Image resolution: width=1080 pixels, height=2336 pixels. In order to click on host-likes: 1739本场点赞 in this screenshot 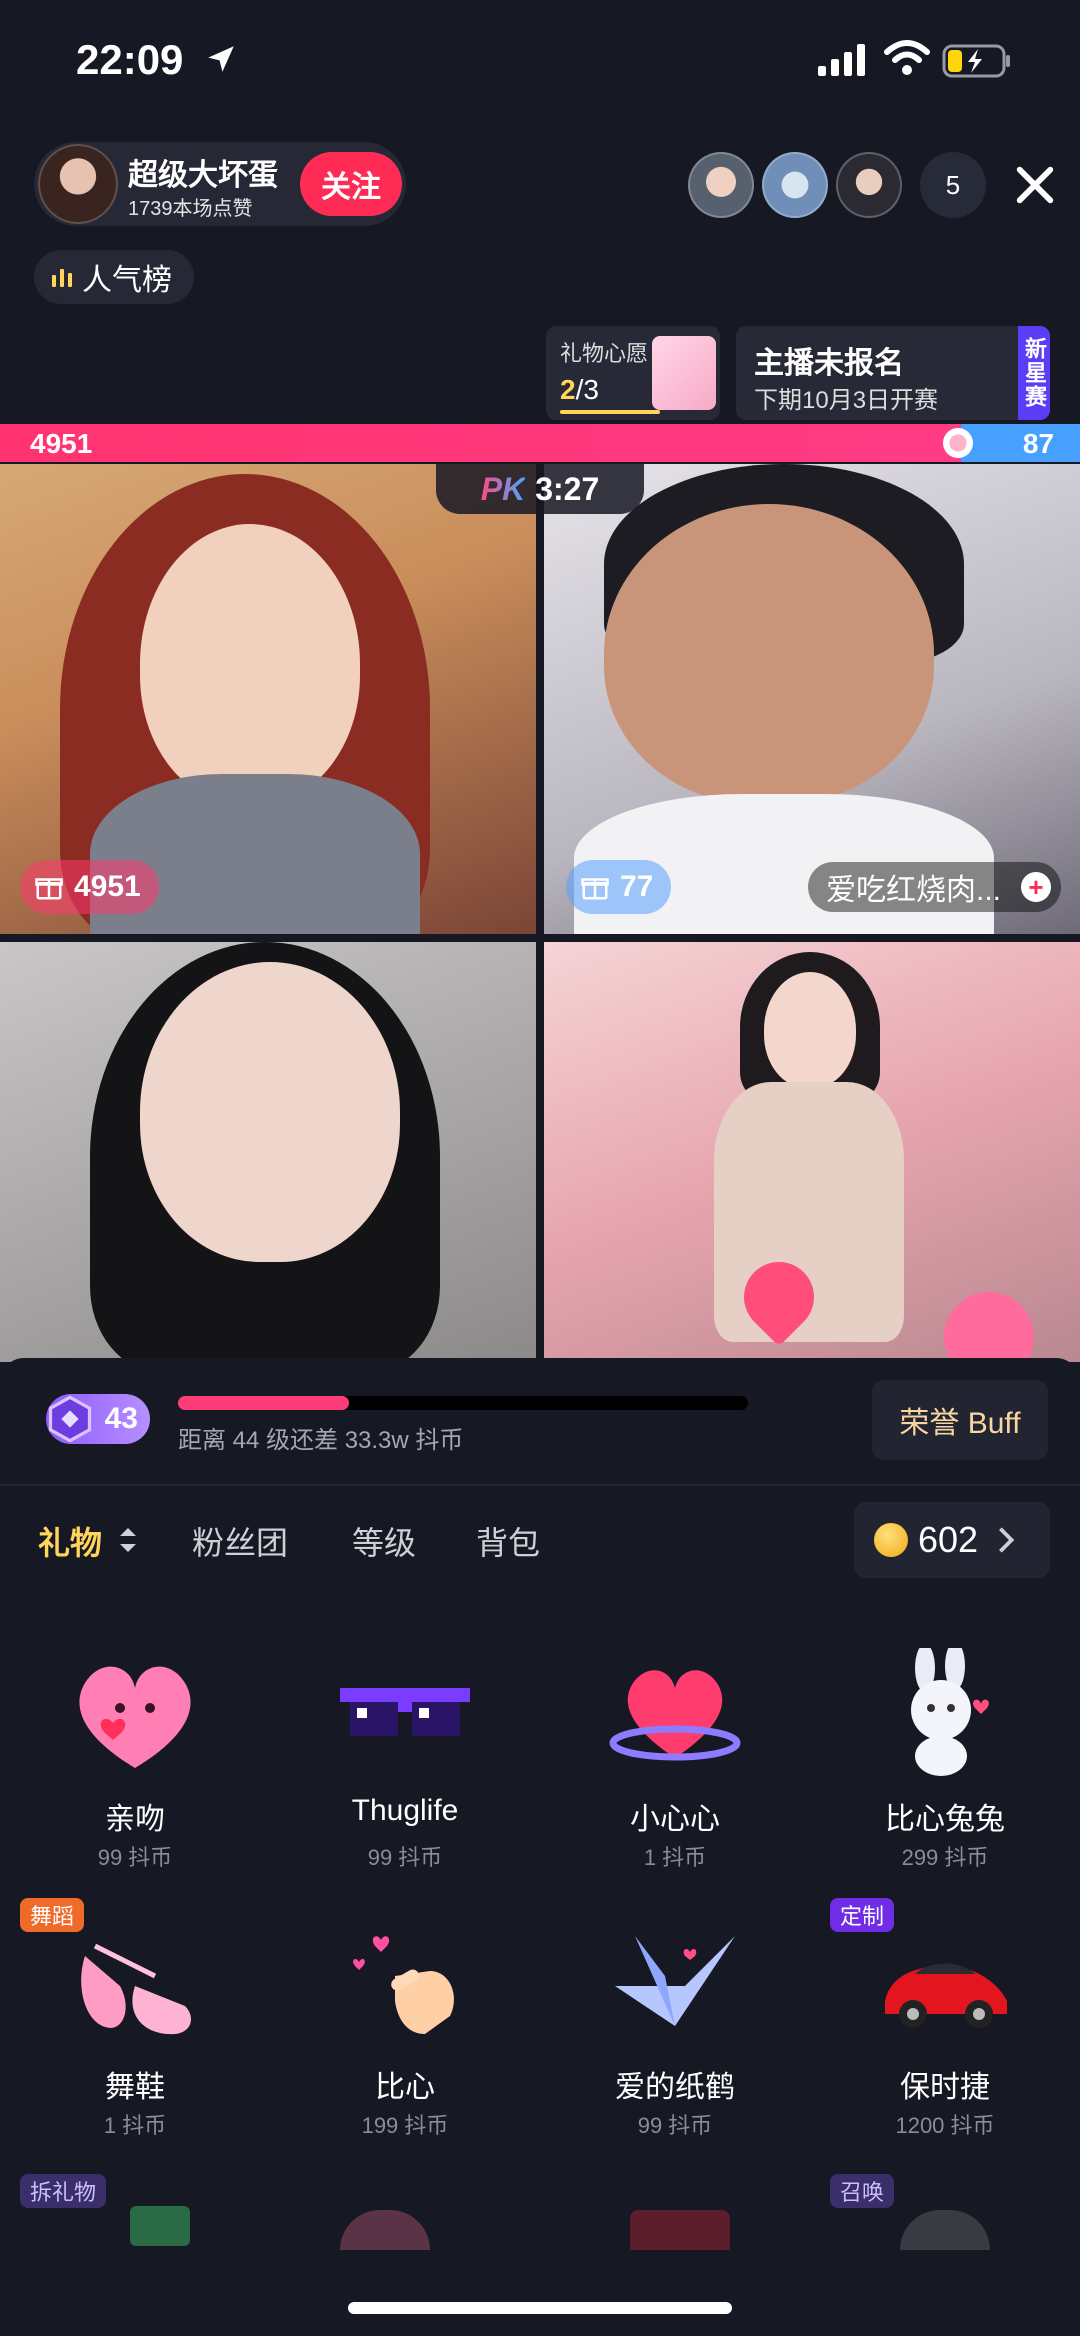, I will do `click(190, 209)`.